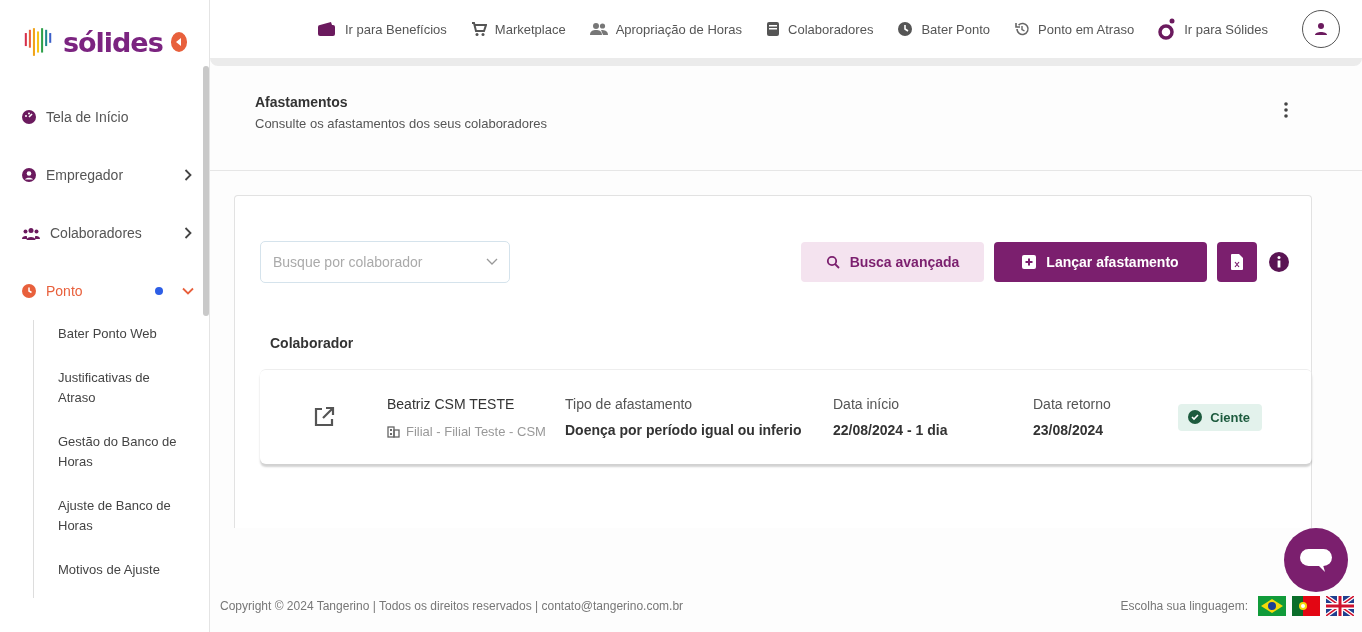 This screenshot has width=1362, height=632. Describe the element at coordinates (867, 404) in the screenshot. I see `field-label: Data início` at that location.